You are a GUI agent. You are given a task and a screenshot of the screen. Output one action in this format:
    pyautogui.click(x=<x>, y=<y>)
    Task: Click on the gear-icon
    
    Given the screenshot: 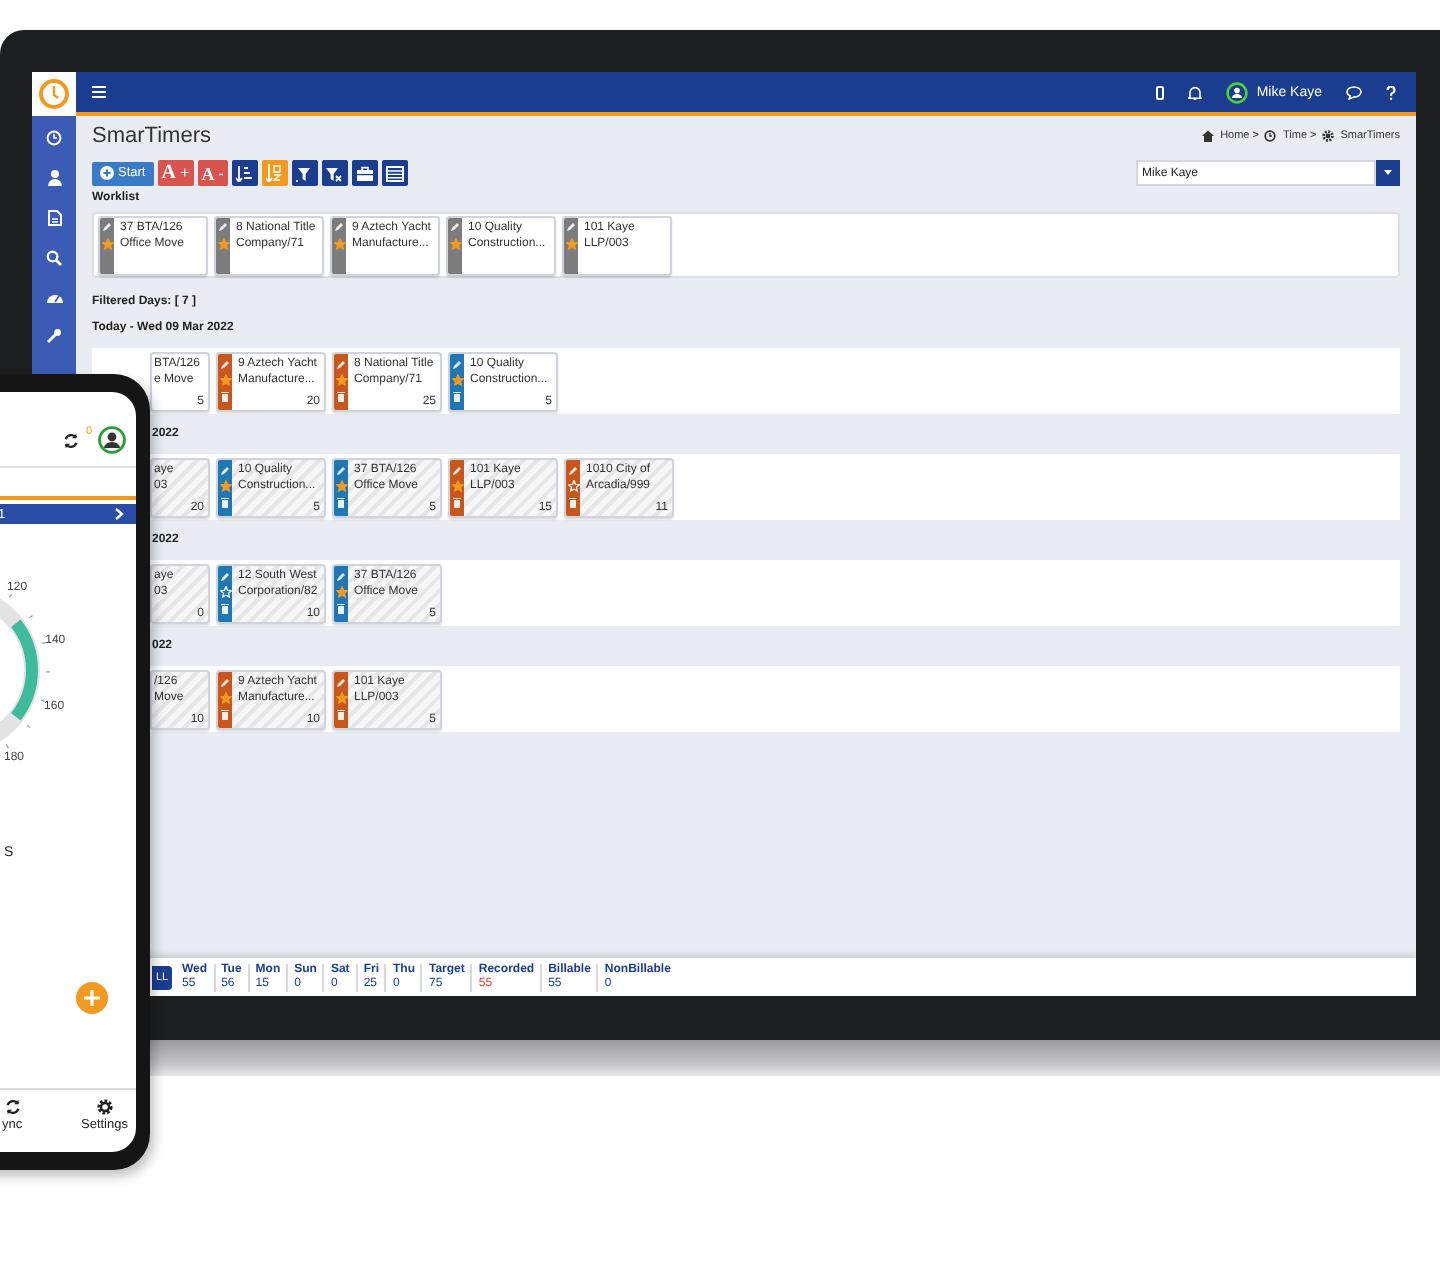 What is the action you would take?
    pyautogui.click(x=1328, y=136)
    